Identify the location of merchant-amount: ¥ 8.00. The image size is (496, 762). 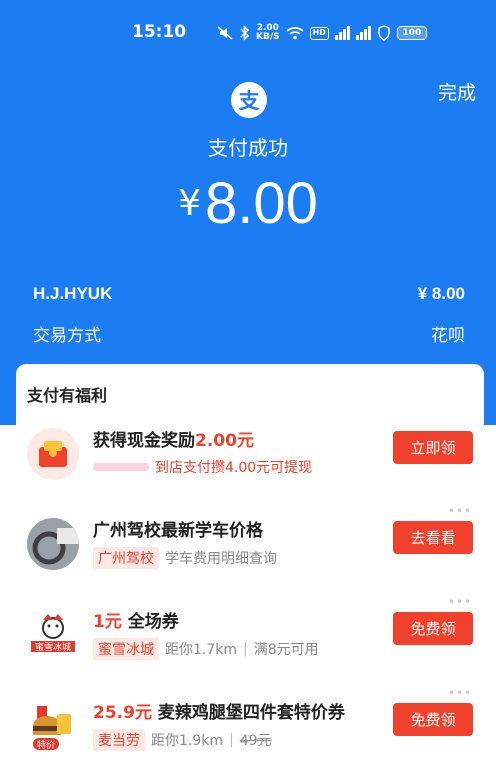
(441, 293).